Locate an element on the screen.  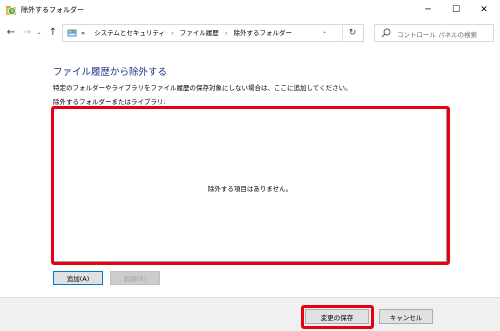
refresh-icon: ↻ is located at coordinates (352, 33).